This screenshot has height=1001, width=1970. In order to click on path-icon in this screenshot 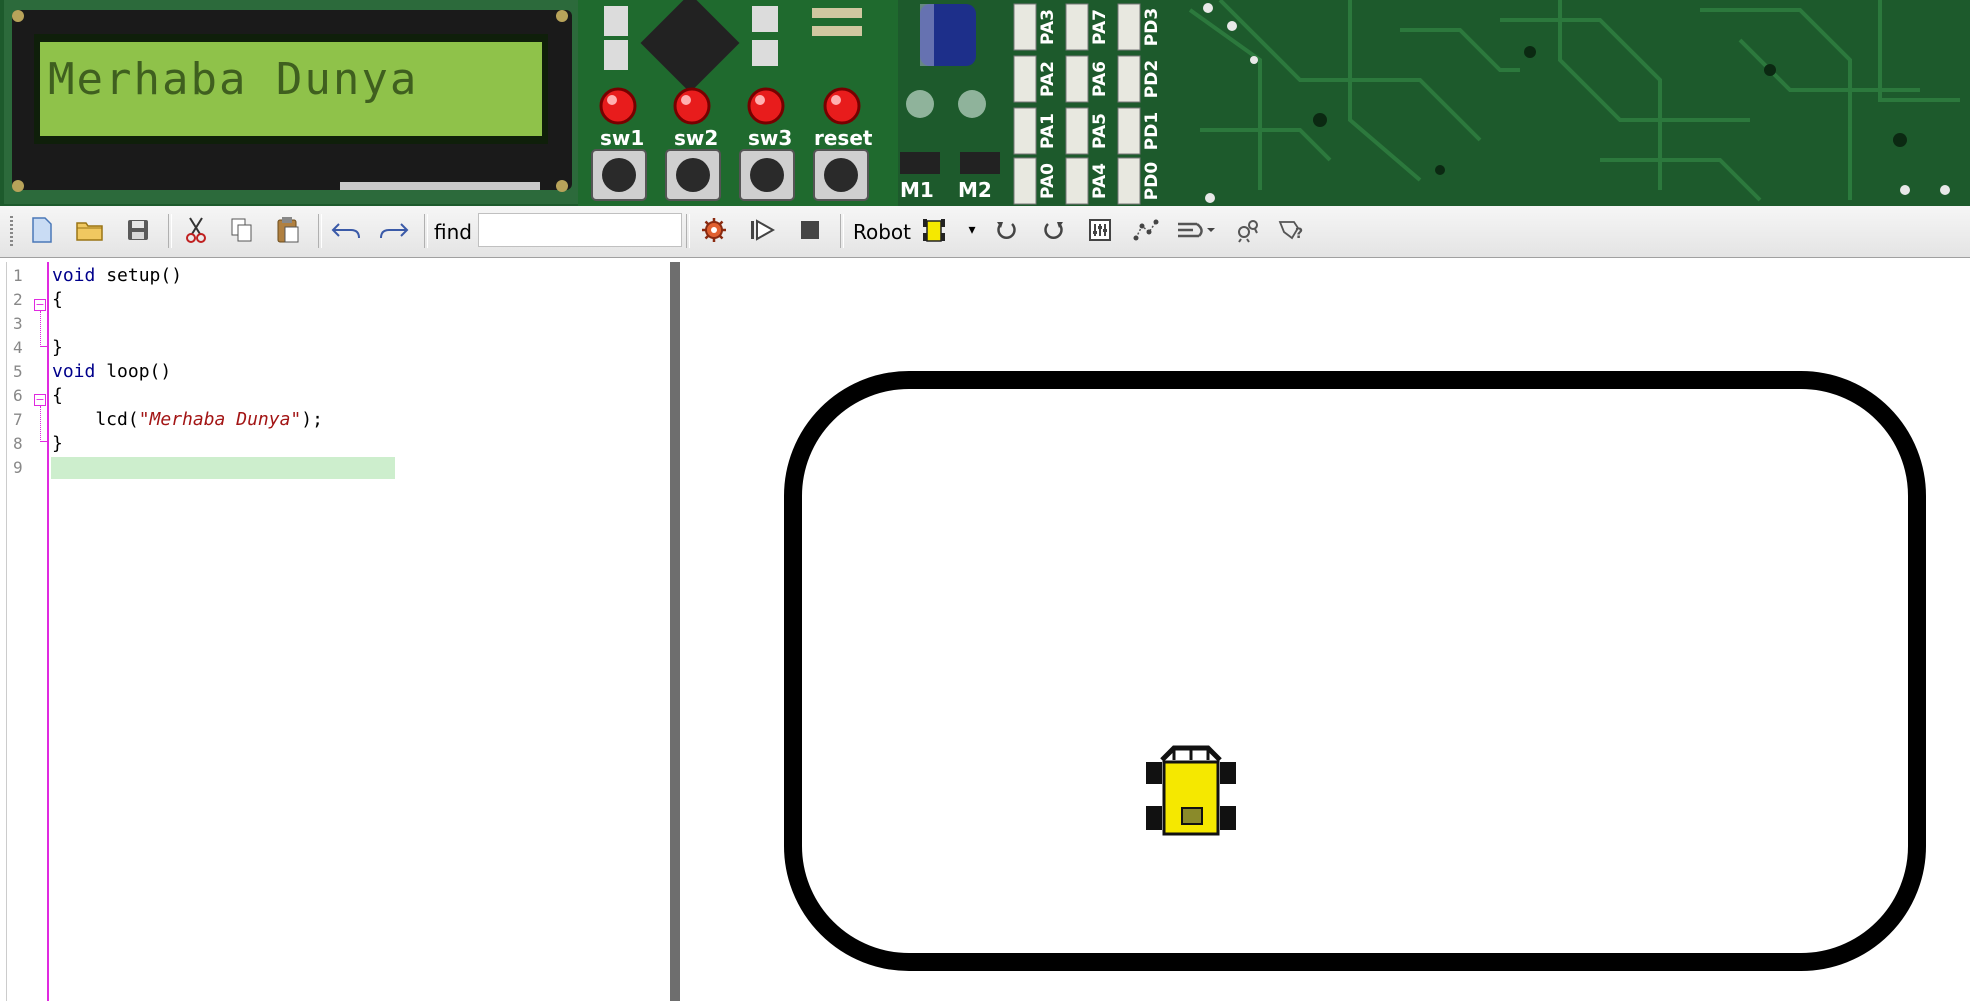, I will do `click(1146, 230)`.